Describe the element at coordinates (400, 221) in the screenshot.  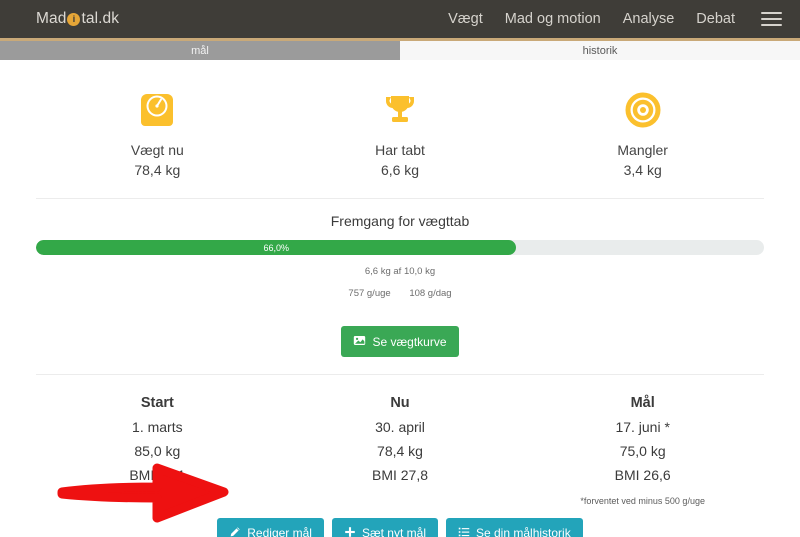
I see `progress-title: Fremgang for vægttab` at that location.